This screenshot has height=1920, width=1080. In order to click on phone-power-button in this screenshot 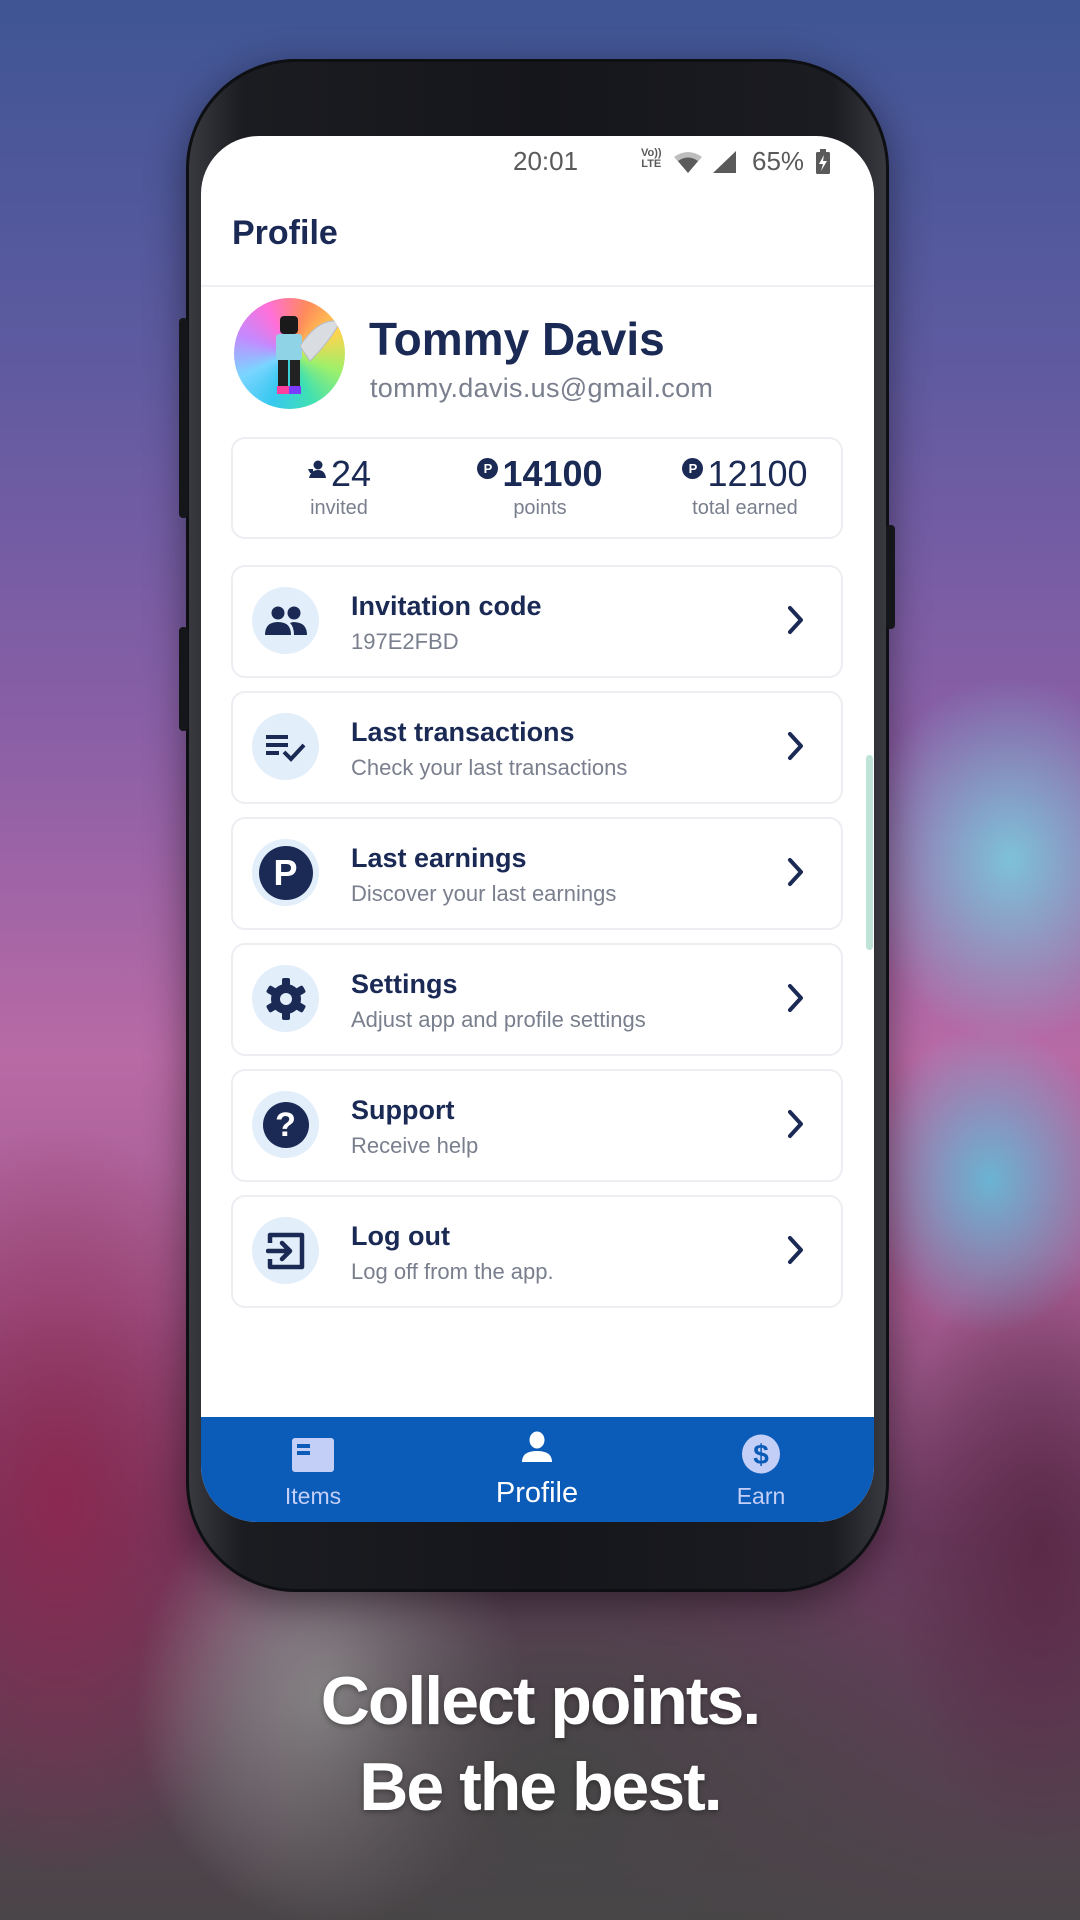, I will do `click(890, 577)`.